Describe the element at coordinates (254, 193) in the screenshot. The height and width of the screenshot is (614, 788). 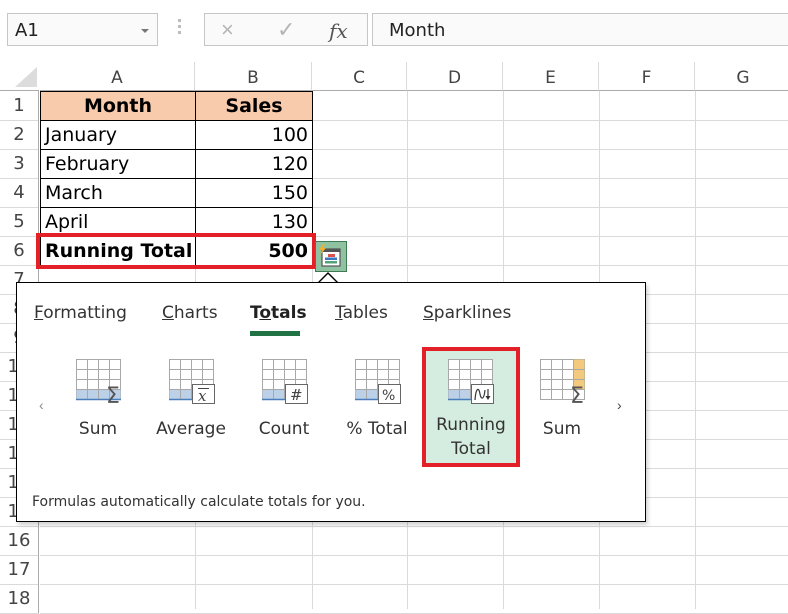
I see `cell-b4: 150` at that location.